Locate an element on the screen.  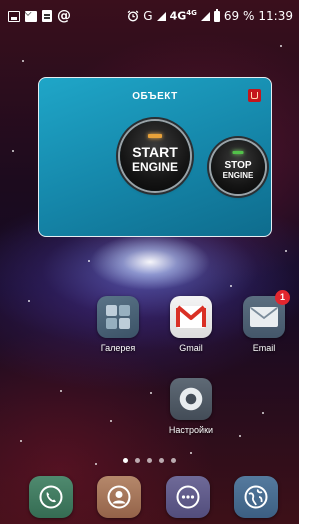
widget-title: ОБЪЕКТ is located at coordinates (155, 96).